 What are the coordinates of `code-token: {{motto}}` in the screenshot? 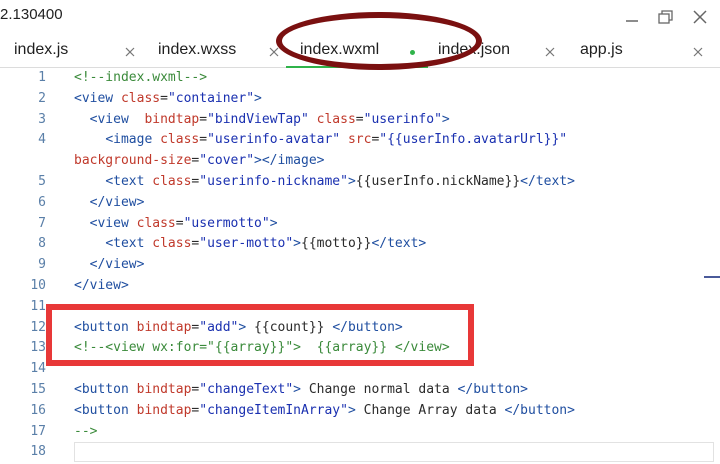 It's located at (336, 244).